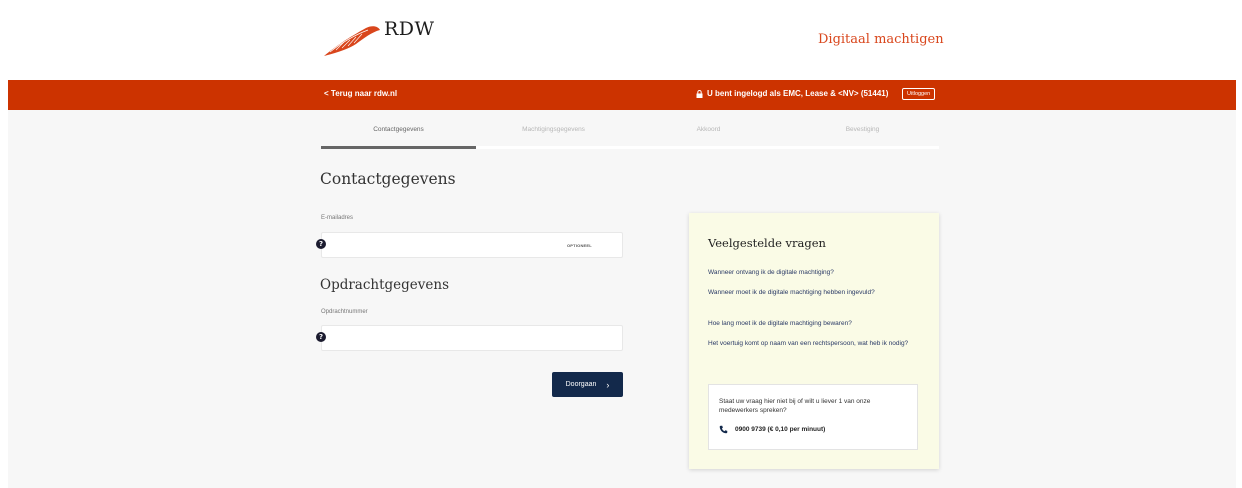 The height and width of the screenshot is (488, 1242). What do you see at coordinates (337, 218) in the screenshot?
I see `email-label: E-mailadres` at bounding box center [337, 218].